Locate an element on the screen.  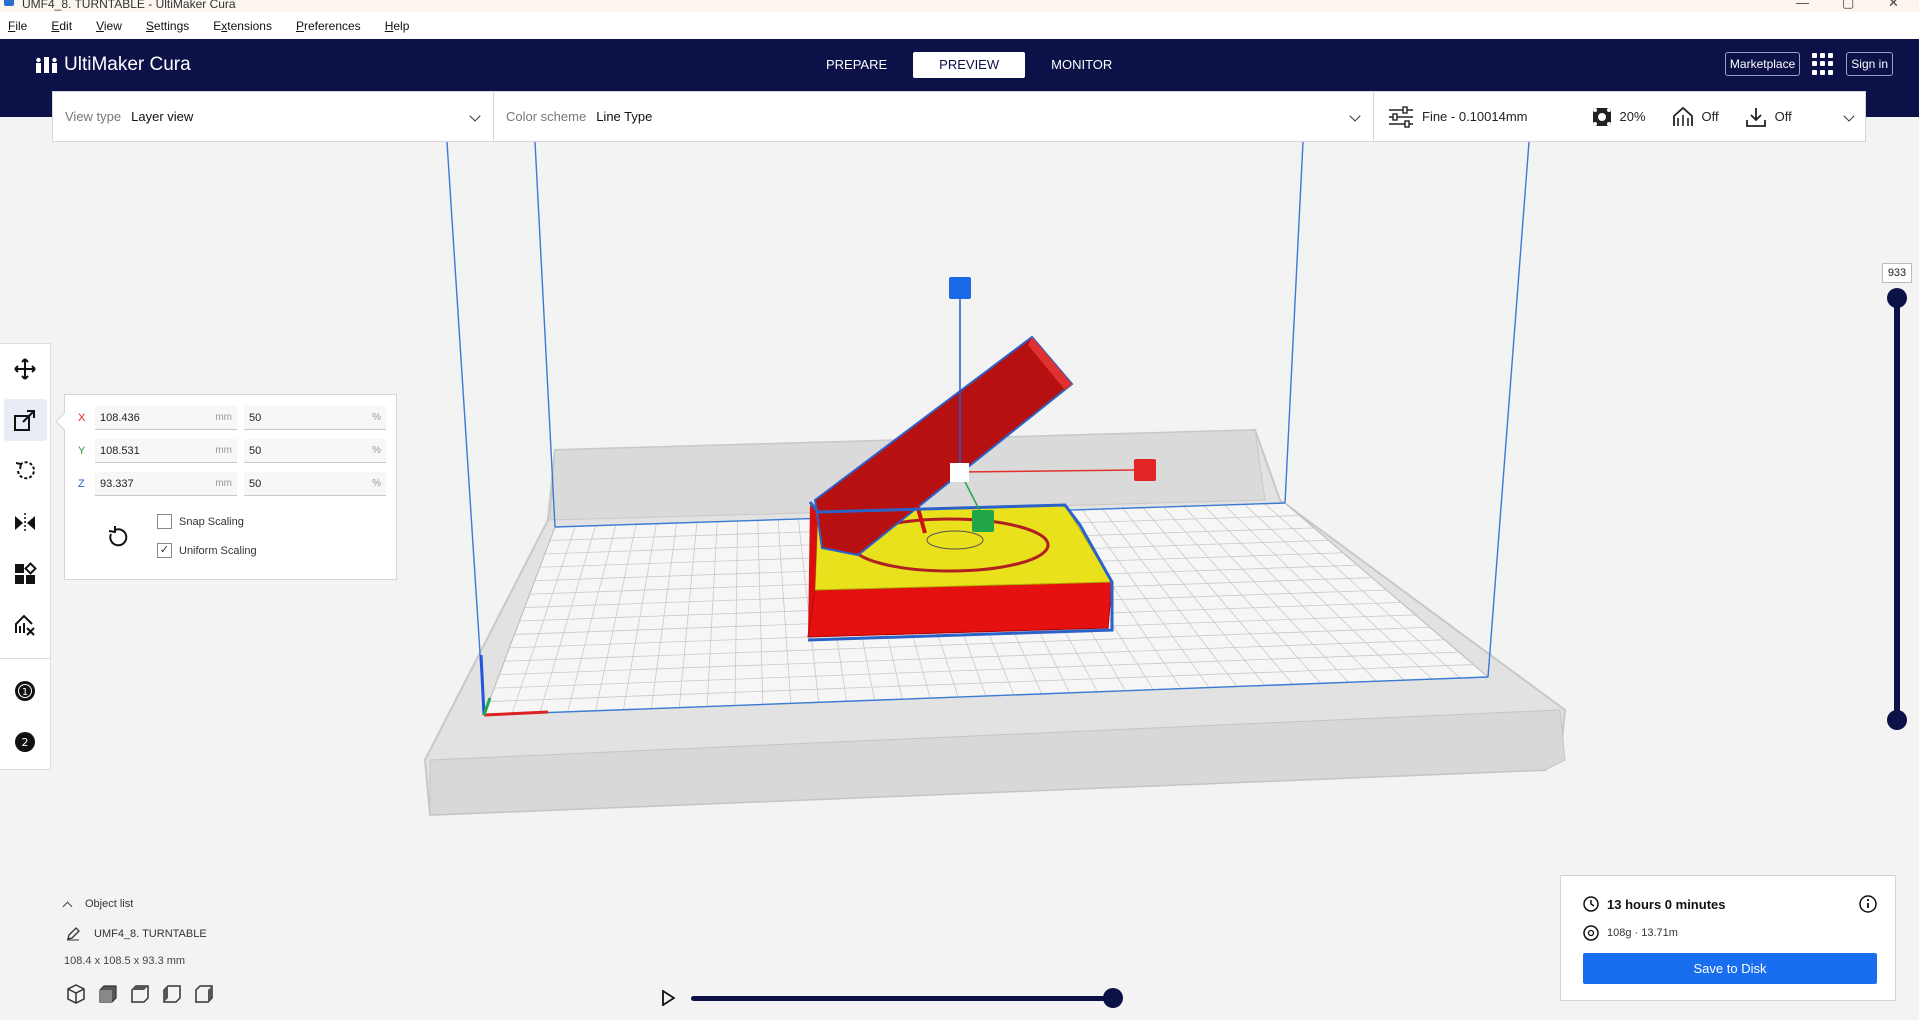
infill-value: 20% is located at coordinates (1632, 116).